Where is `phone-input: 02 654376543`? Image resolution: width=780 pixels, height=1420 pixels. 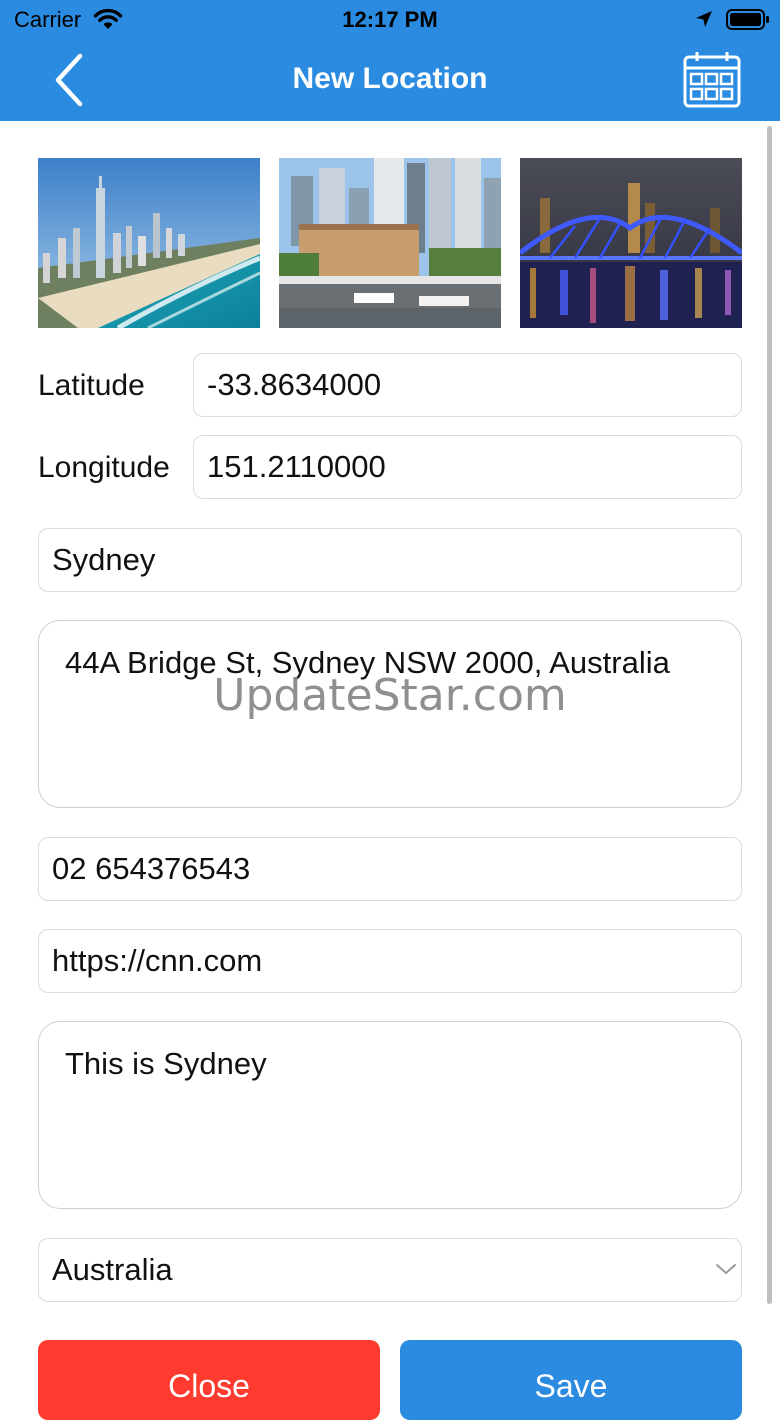 phone-input: 02 654376543 is located at coordinates (390, 869).